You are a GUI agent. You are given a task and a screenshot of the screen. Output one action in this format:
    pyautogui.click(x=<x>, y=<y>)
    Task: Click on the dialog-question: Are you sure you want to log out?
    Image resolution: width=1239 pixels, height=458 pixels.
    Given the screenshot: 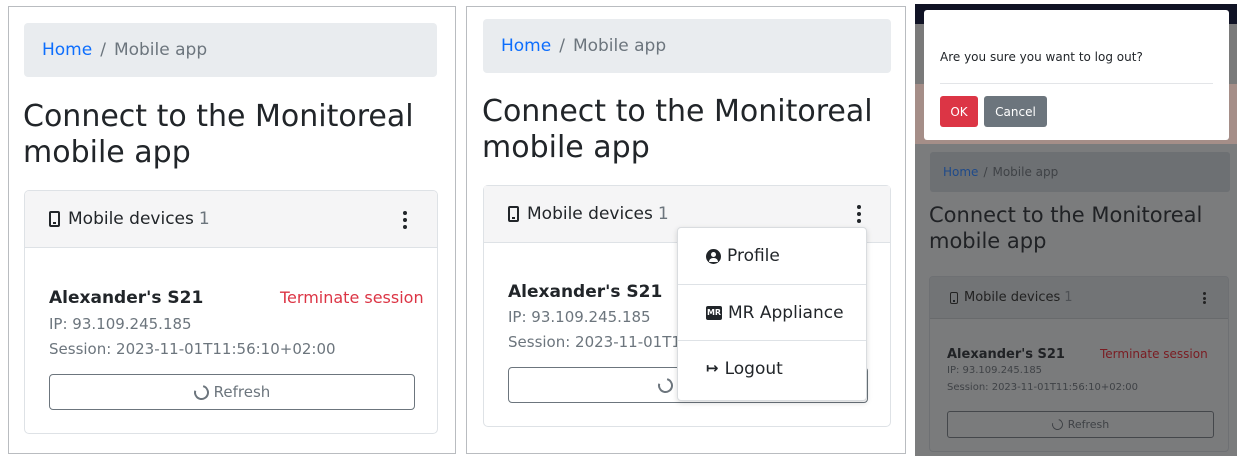 What is the action you would take?
    pyautogui.click(x=1041, y=57)
    